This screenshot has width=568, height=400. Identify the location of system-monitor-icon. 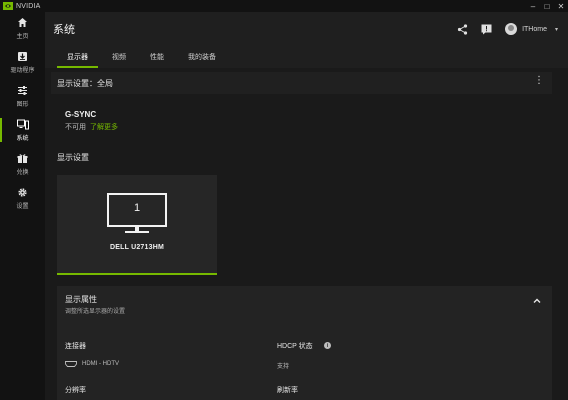
(22, 125).